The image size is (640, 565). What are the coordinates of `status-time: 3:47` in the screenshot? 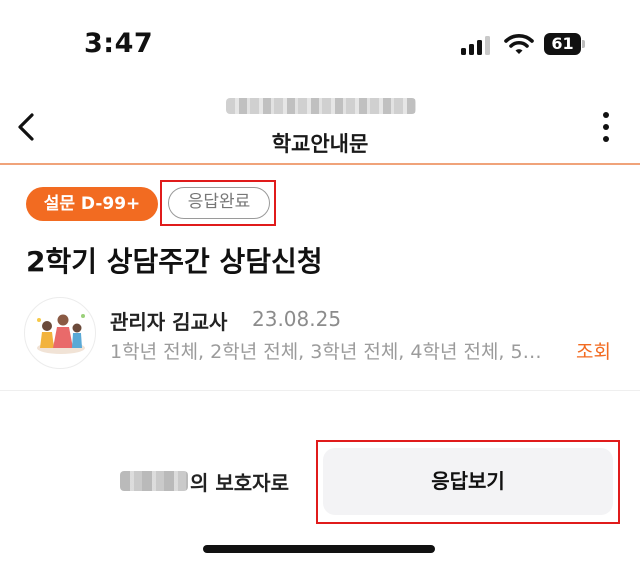 It's located at (119, 43).